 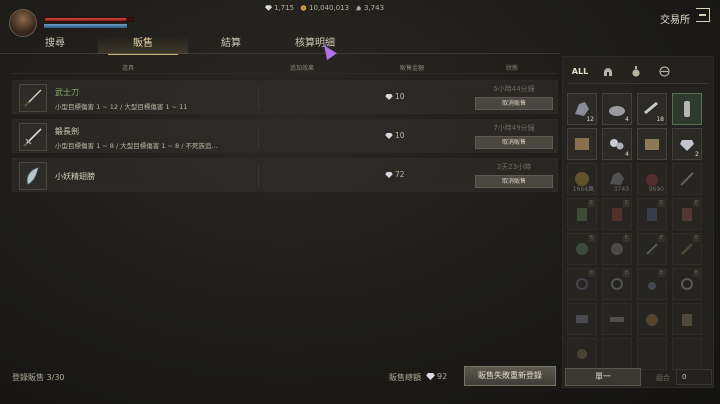 I want to click on bottle-icon, so click(x=687, y=109).